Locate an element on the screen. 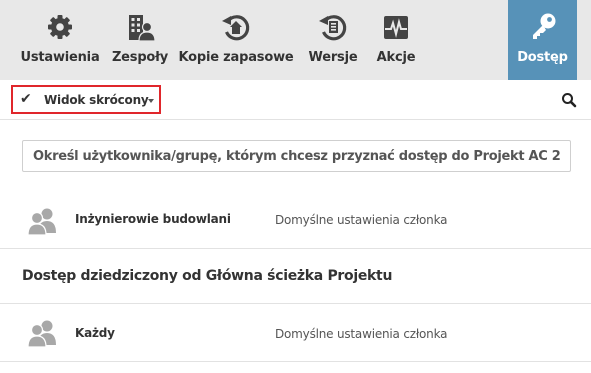  tab-settings: Ustawienia is located at coordinates (60, 40).